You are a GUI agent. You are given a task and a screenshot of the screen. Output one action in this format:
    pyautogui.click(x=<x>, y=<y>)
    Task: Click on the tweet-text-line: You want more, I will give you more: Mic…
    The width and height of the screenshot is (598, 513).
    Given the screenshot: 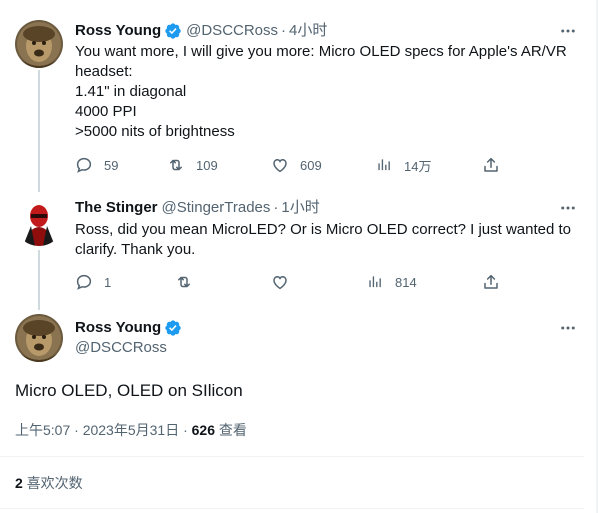 What is the action you would take?
    pyautogui.click(x=321, y=51)
    